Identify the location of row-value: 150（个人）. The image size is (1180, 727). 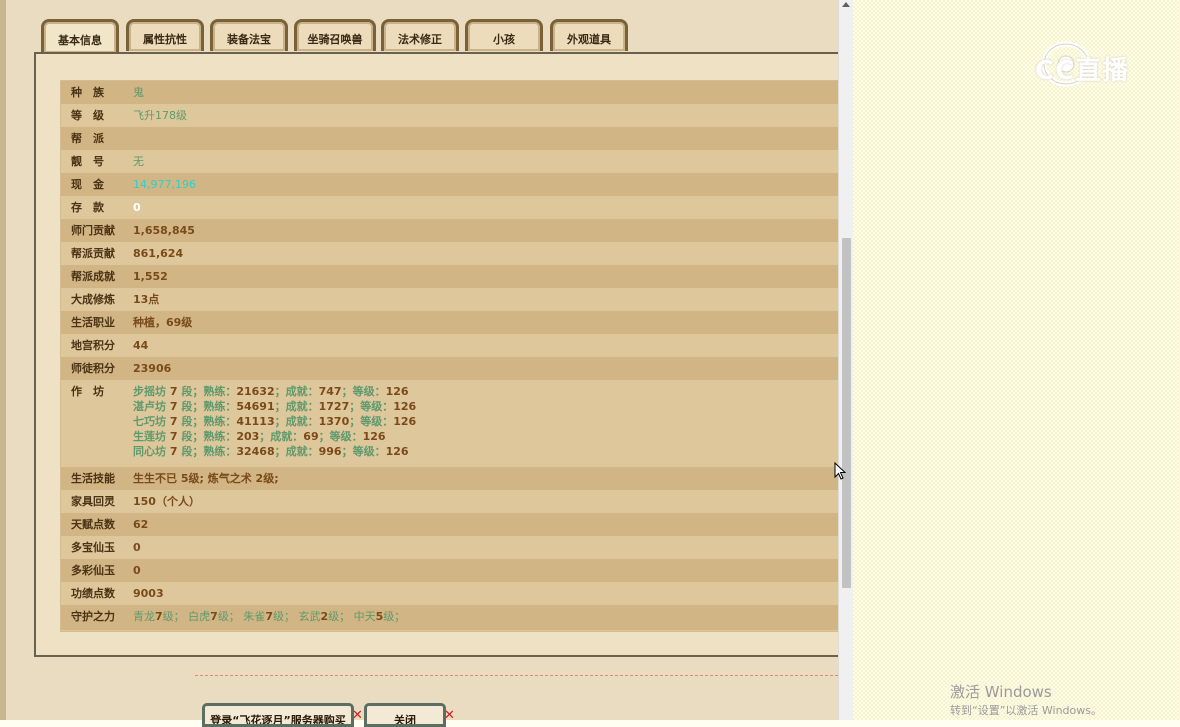
(166, 501).